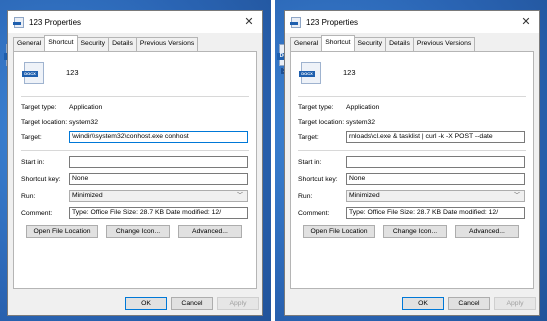  Describe the element at coordinates (158, 137) in the screenshot. I see `target-field: \windir\\system32\conhost.exe conhost` at that location.